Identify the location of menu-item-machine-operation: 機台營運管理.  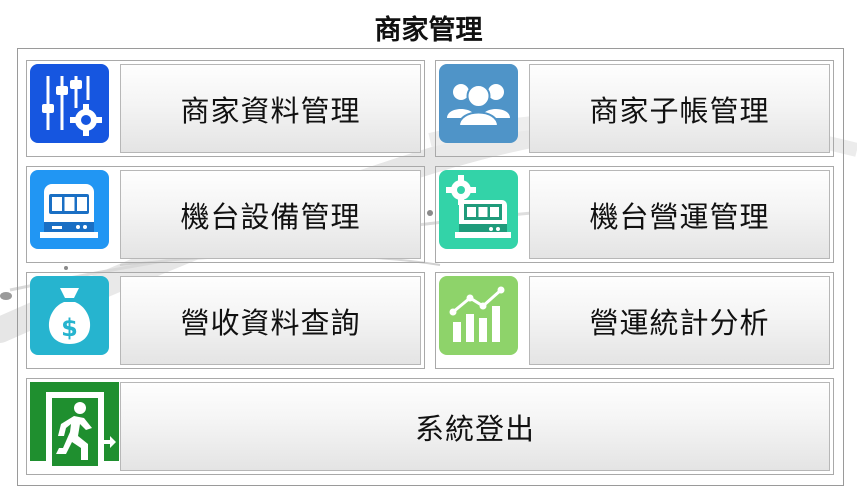
(634, 214).